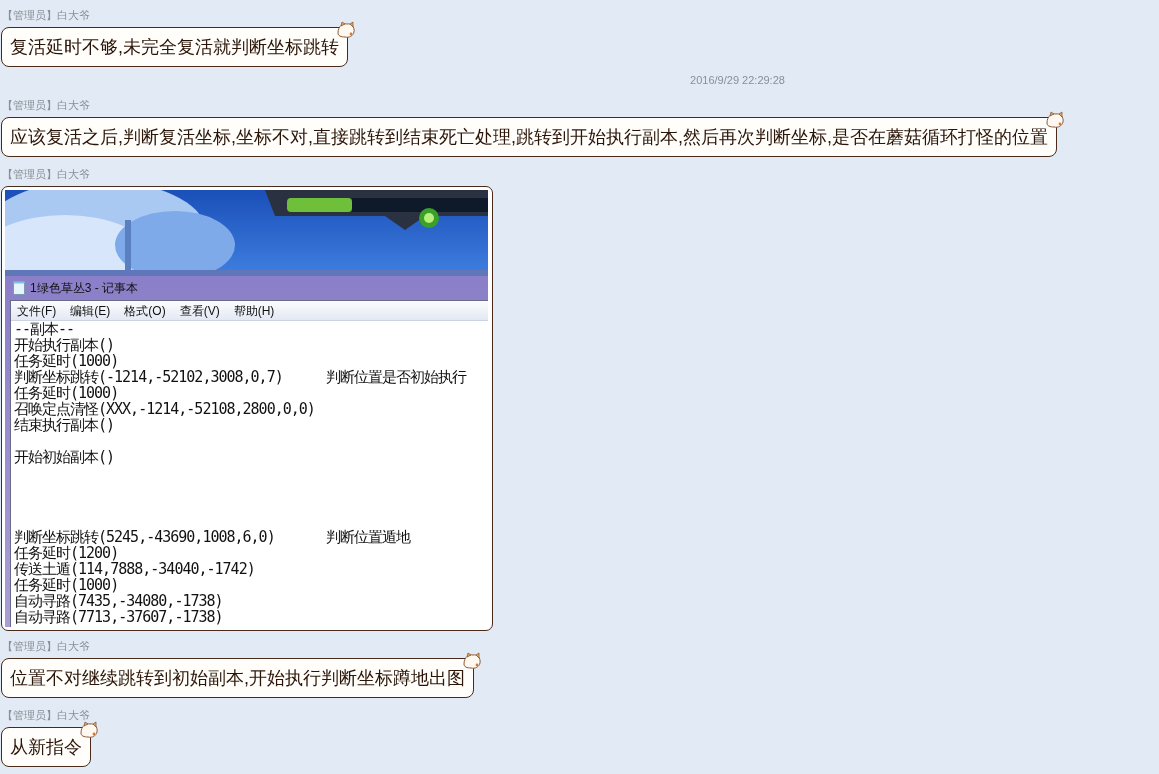  I want to click on code-comment: 判断位置遁地, so click(368, 537).